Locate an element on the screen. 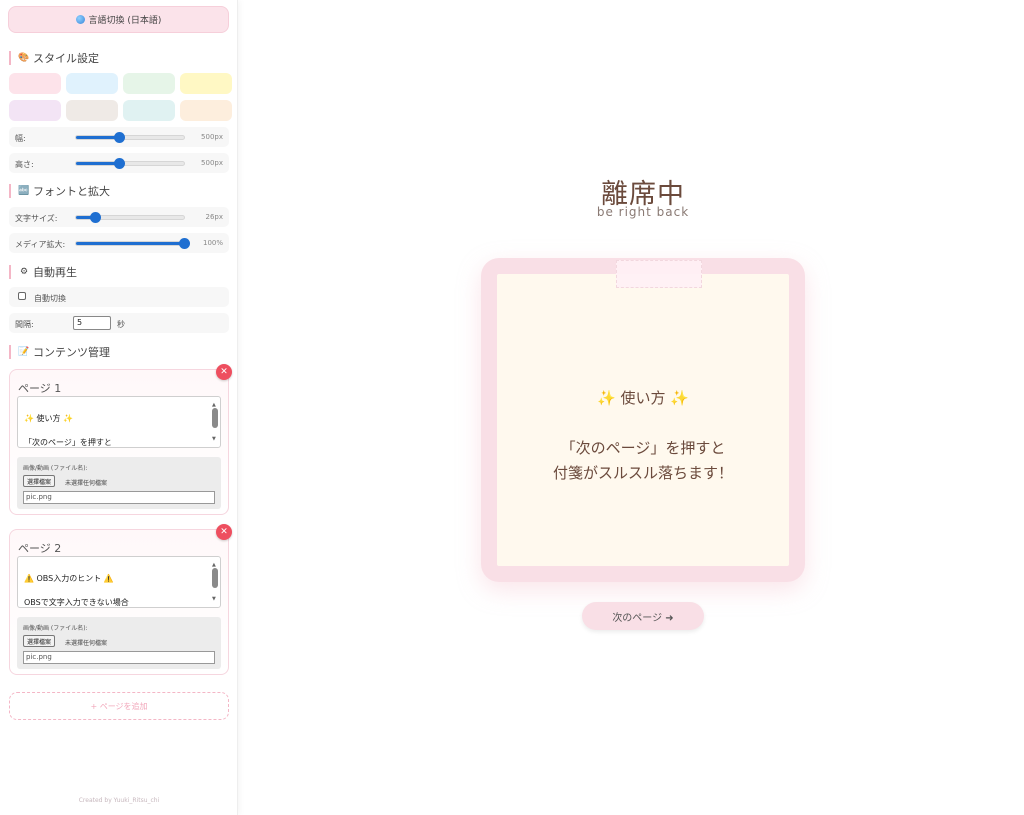  content-section-title: 📝 コンテンツ管理 is located at coordinates (59, 352).